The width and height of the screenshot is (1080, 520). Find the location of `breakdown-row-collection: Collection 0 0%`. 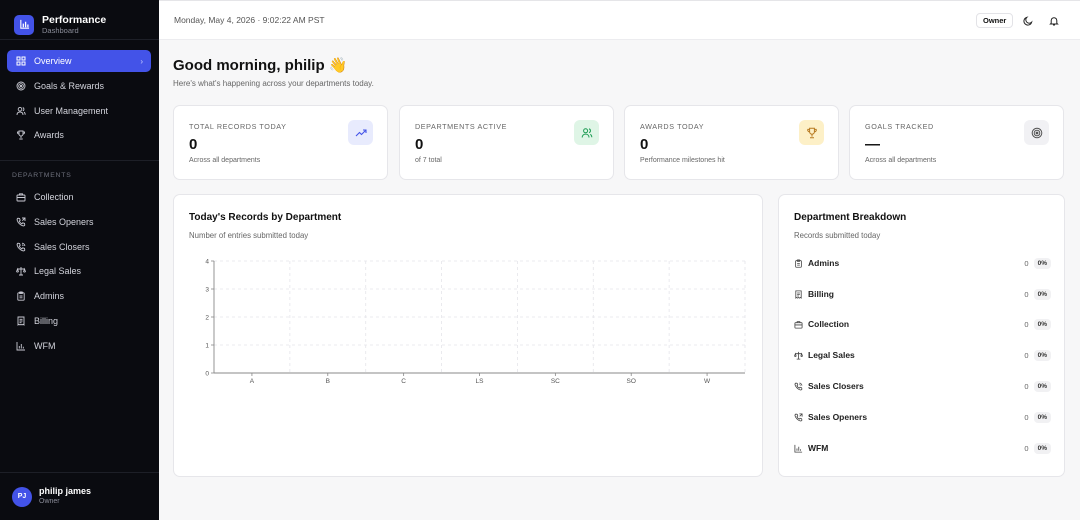

breakdown-row-collection: Collection 0 0% is located at coordinates (922, 324).